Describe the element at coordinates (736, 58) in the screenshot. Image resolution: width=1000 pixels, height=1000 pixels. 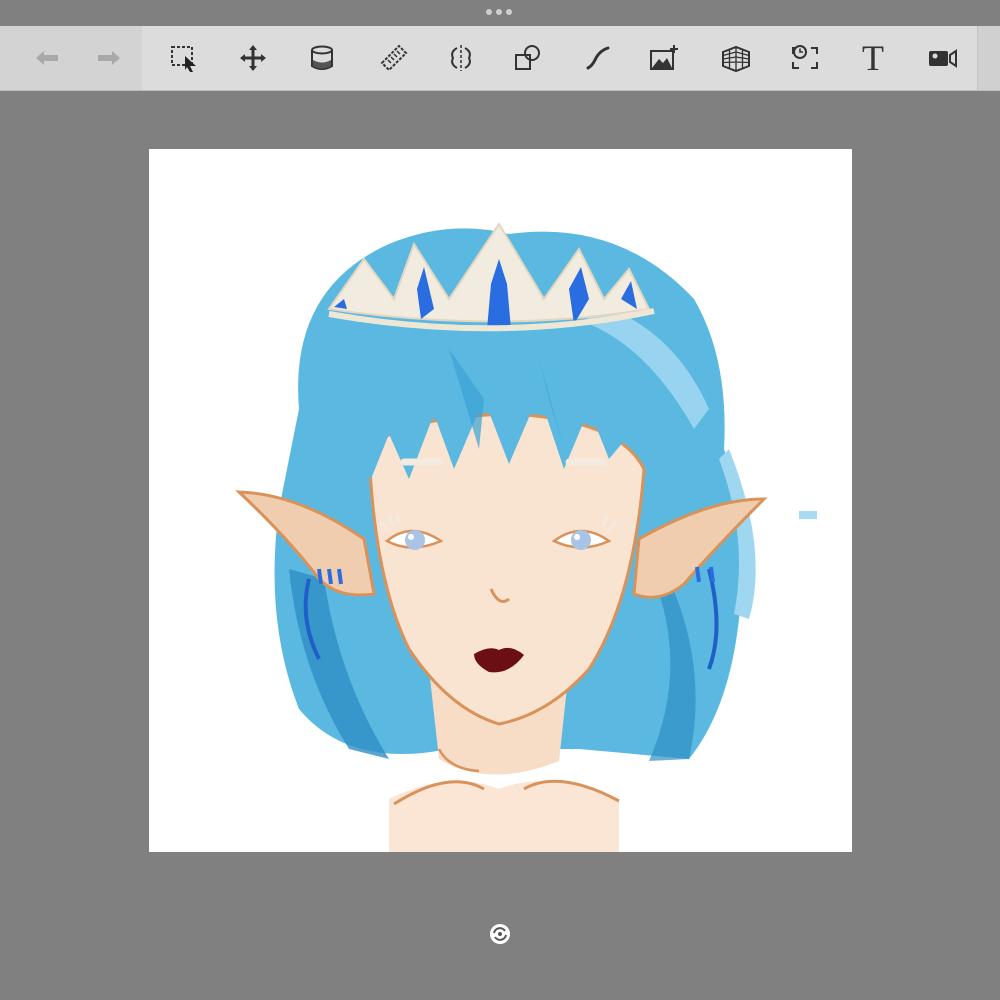
I see `perspective-guide-icon` at that location.